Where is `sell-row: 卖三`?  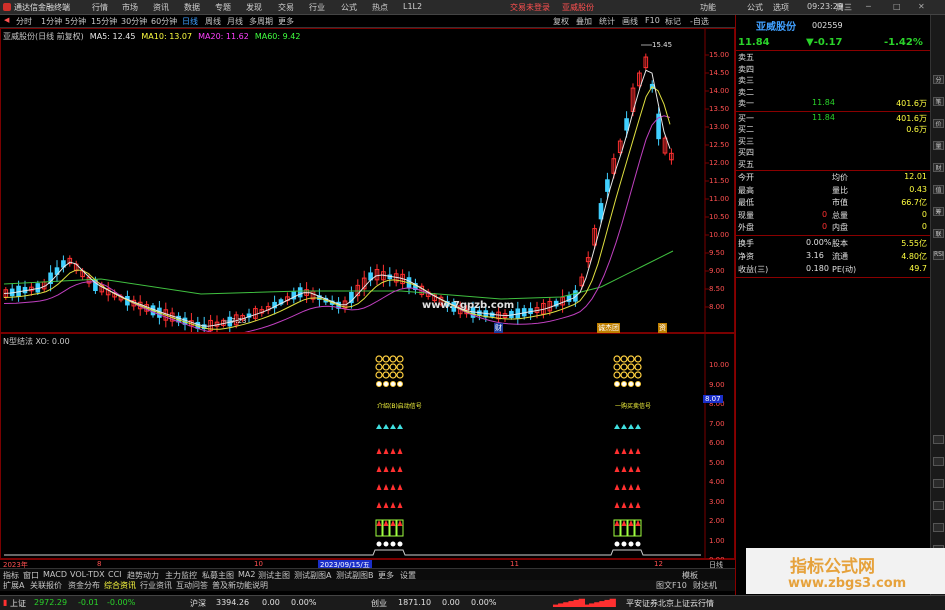
sell-row: 卖三 is located at coordinates (833, 80).